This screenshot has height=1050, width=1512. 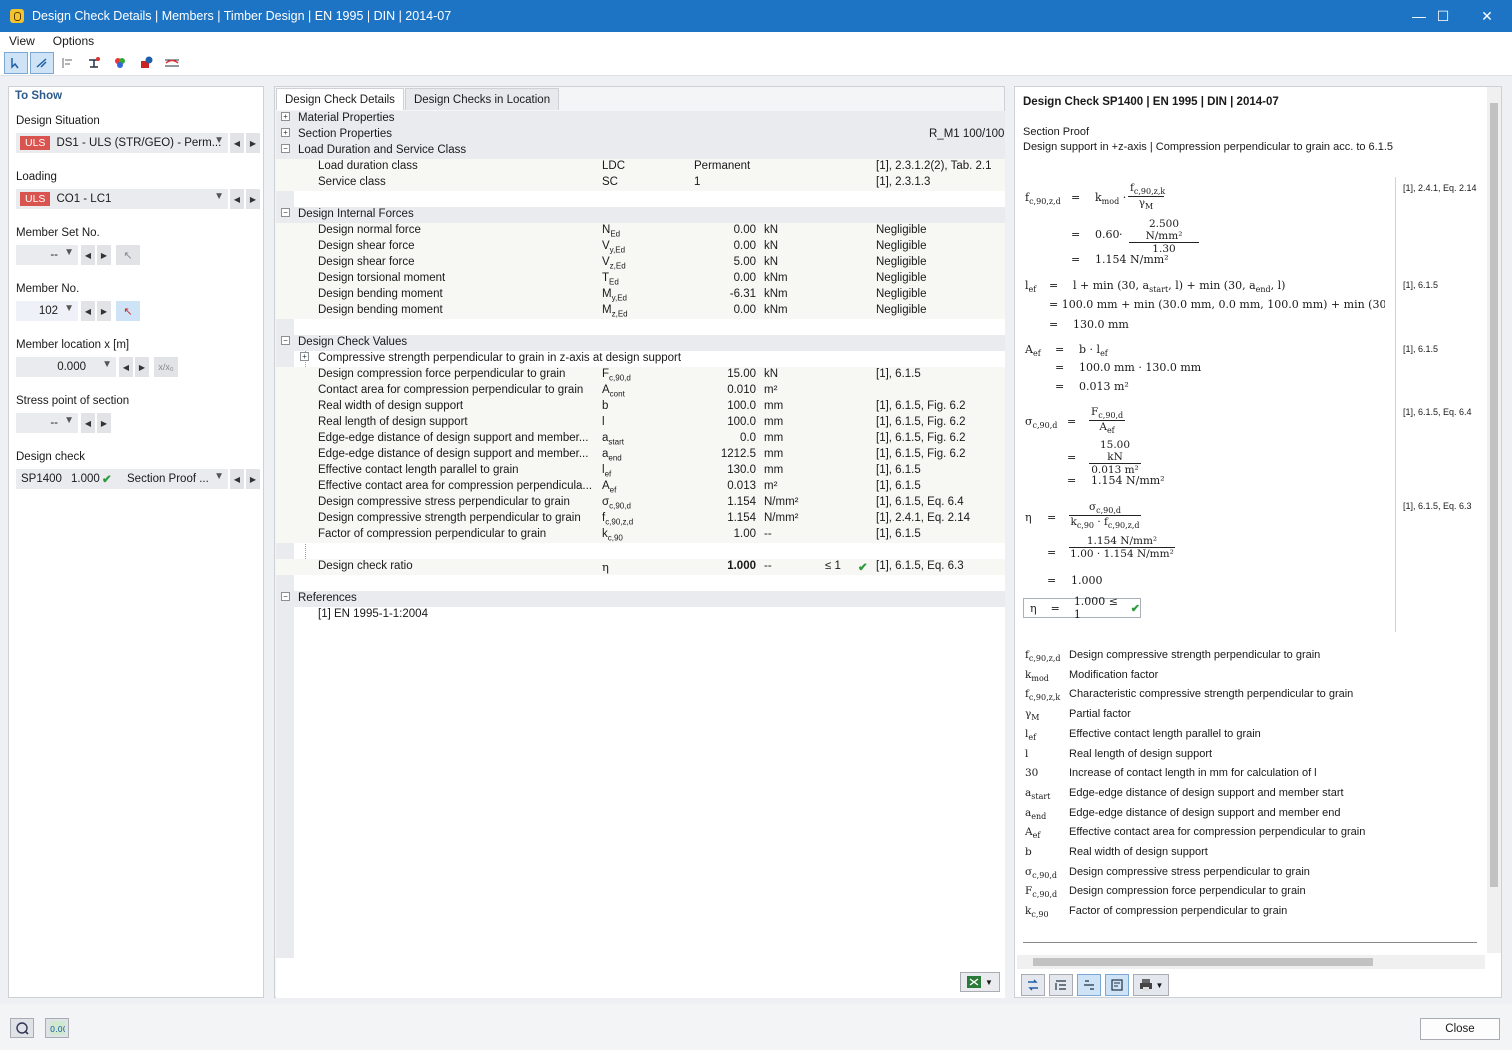 I want to click on check-values-row: − Design Check Values, so click(x=640, y=343).